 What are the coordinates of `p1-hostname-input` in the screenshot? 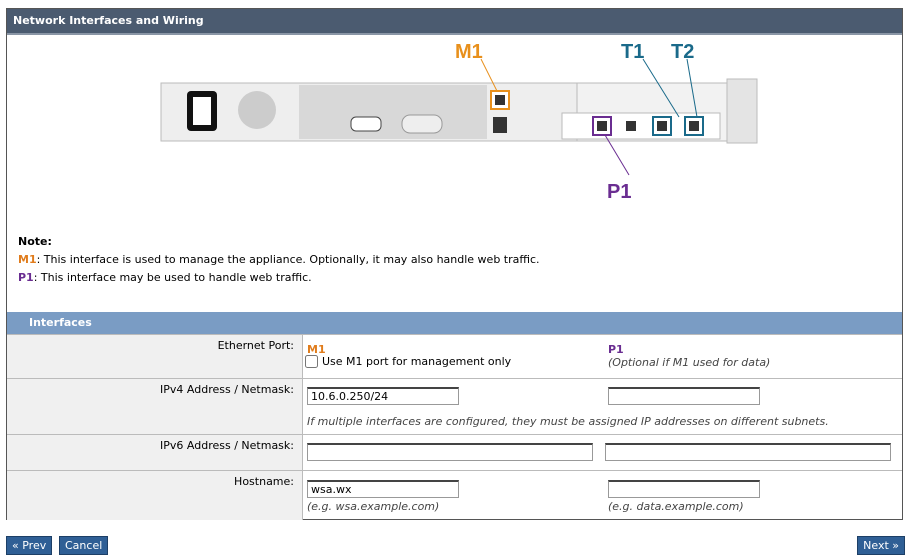 It's located at (684, 489).